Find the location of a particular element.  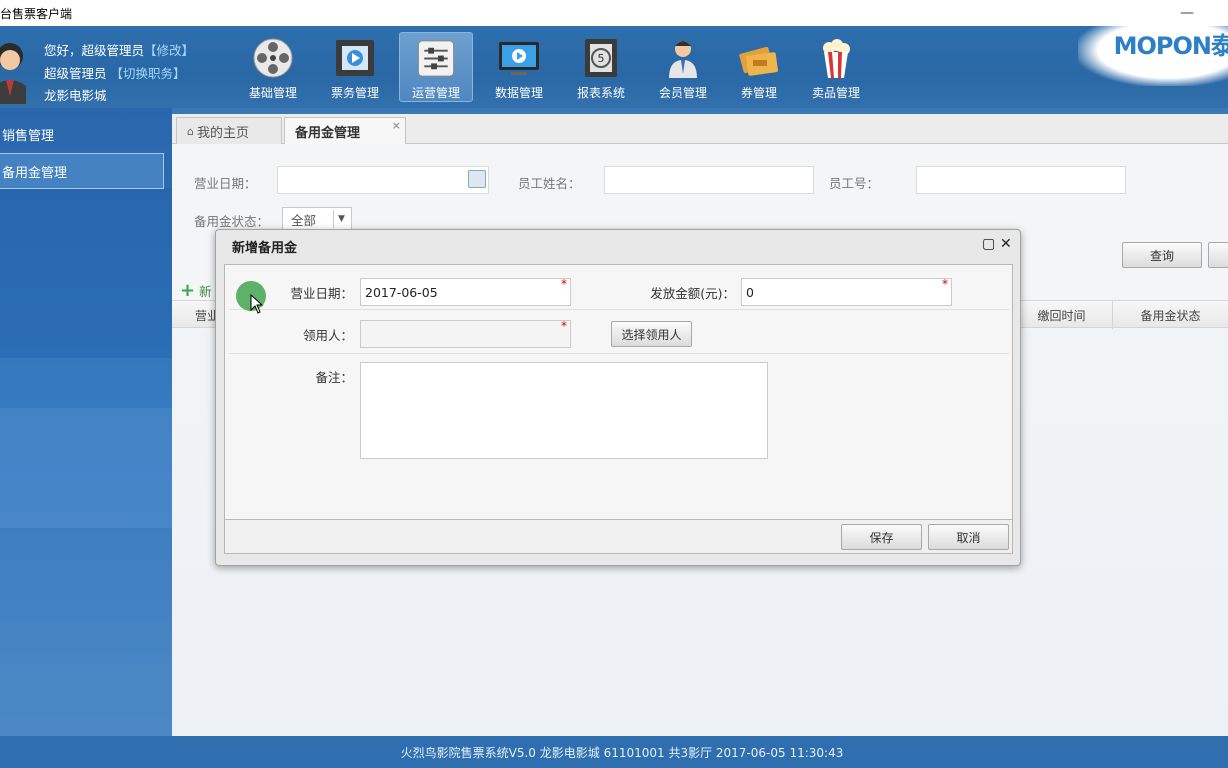

amount-label: 发放金额(元)： is located at coordinates (692, 293).